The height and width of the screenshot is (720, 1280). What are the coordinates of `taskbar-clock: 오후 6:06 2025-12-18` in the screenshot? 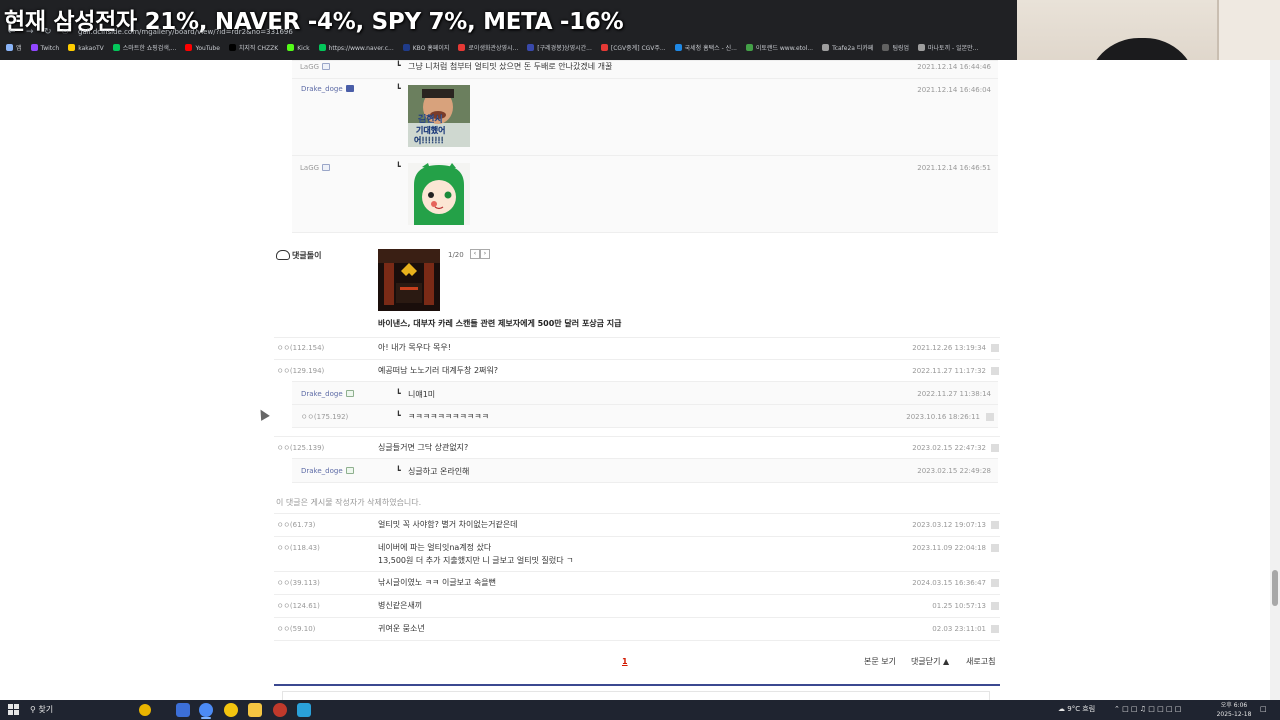 It's located at (1234, 710).